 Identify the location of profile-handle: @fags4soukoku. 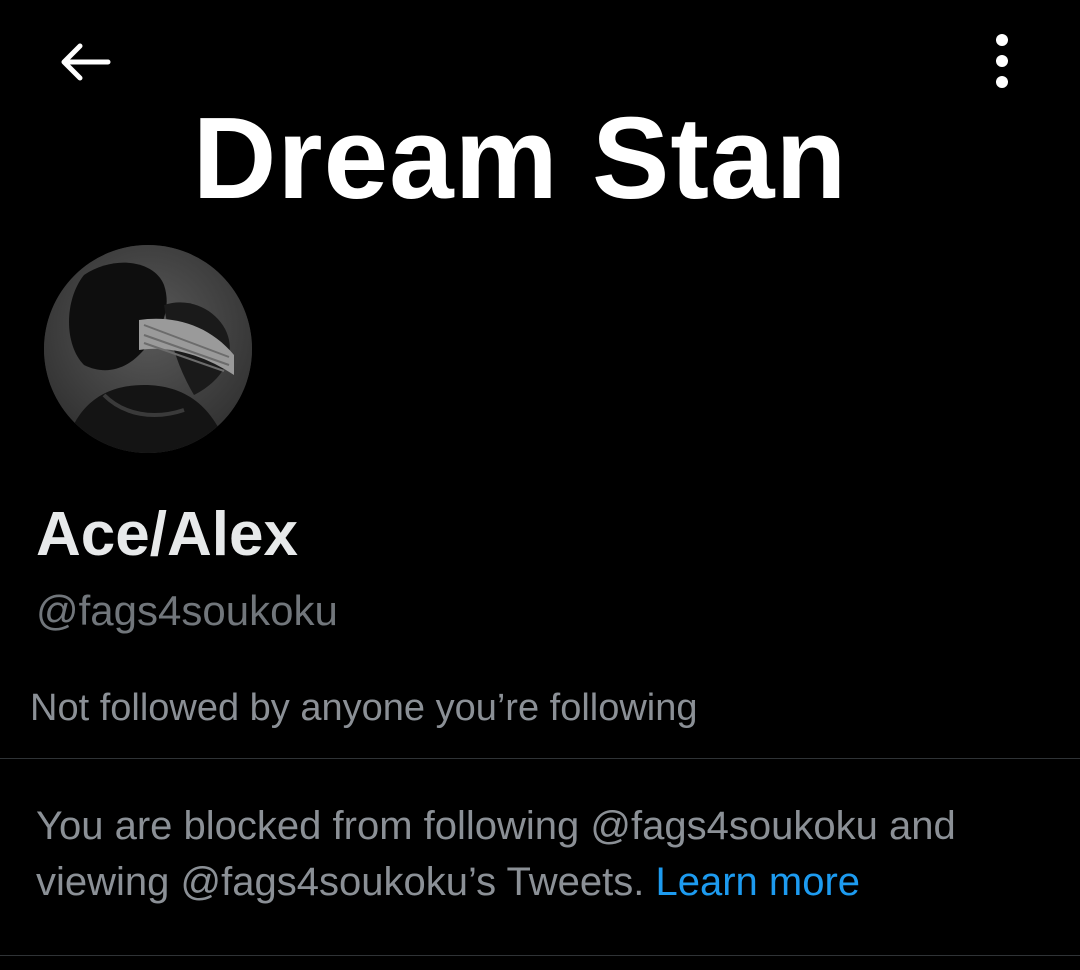
(187, 610).